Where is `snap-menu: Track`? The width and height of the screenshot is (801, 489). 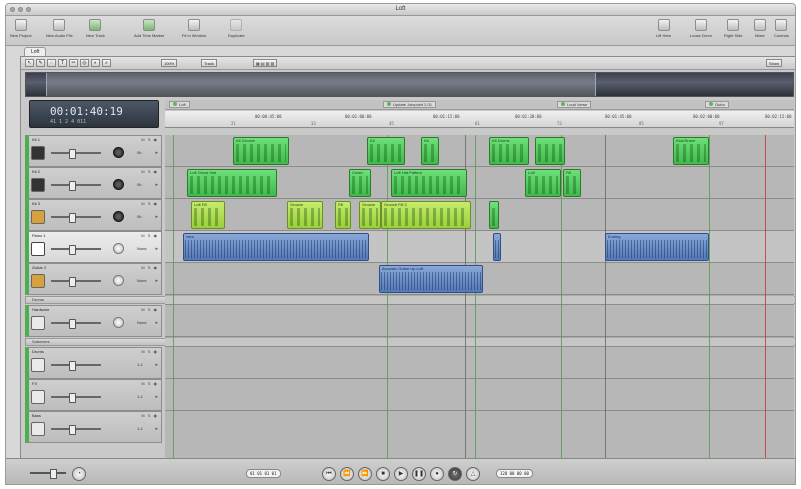
snap-menu: Track is located at coordinates (209, 63).